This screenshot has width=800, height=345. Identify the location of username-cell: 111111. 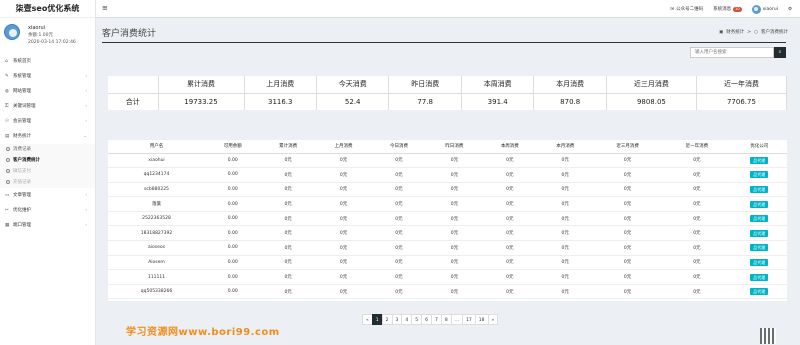
(156, 277).